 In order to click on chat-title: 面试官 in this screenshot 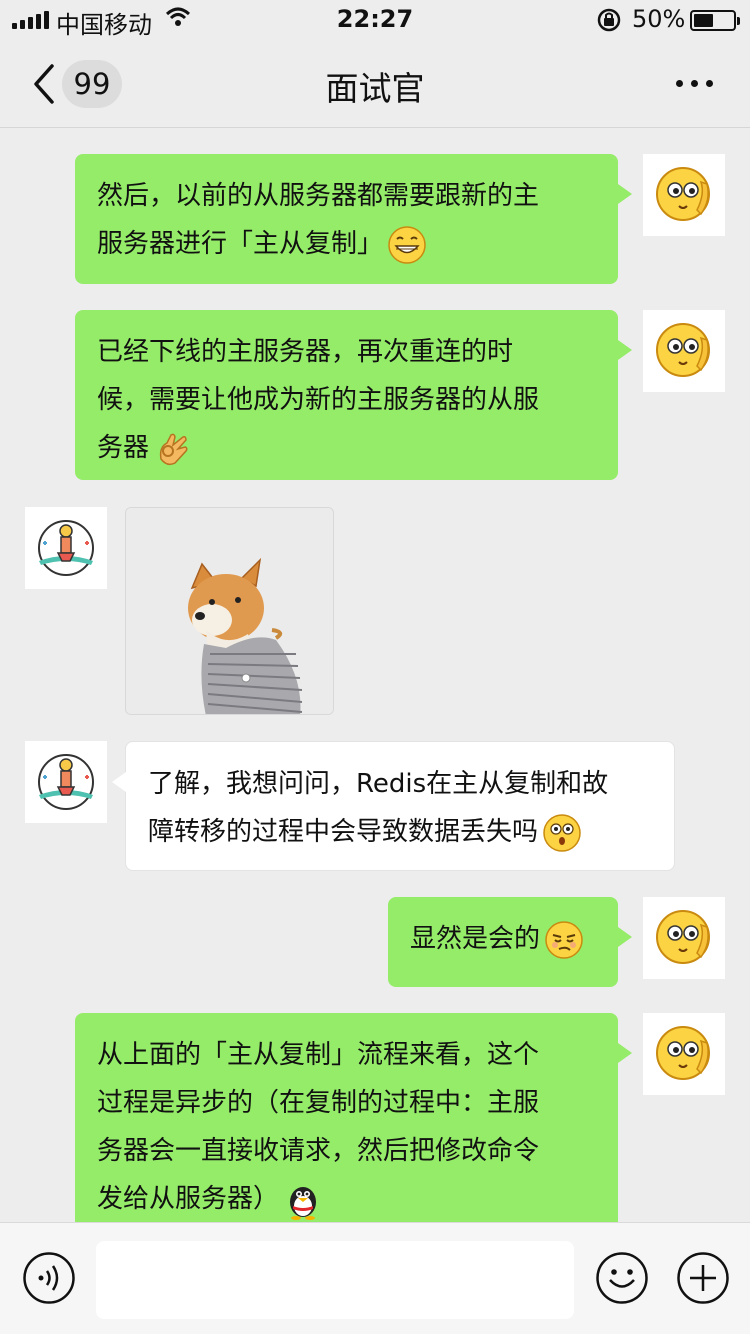, I will do `click(375, 88)`.